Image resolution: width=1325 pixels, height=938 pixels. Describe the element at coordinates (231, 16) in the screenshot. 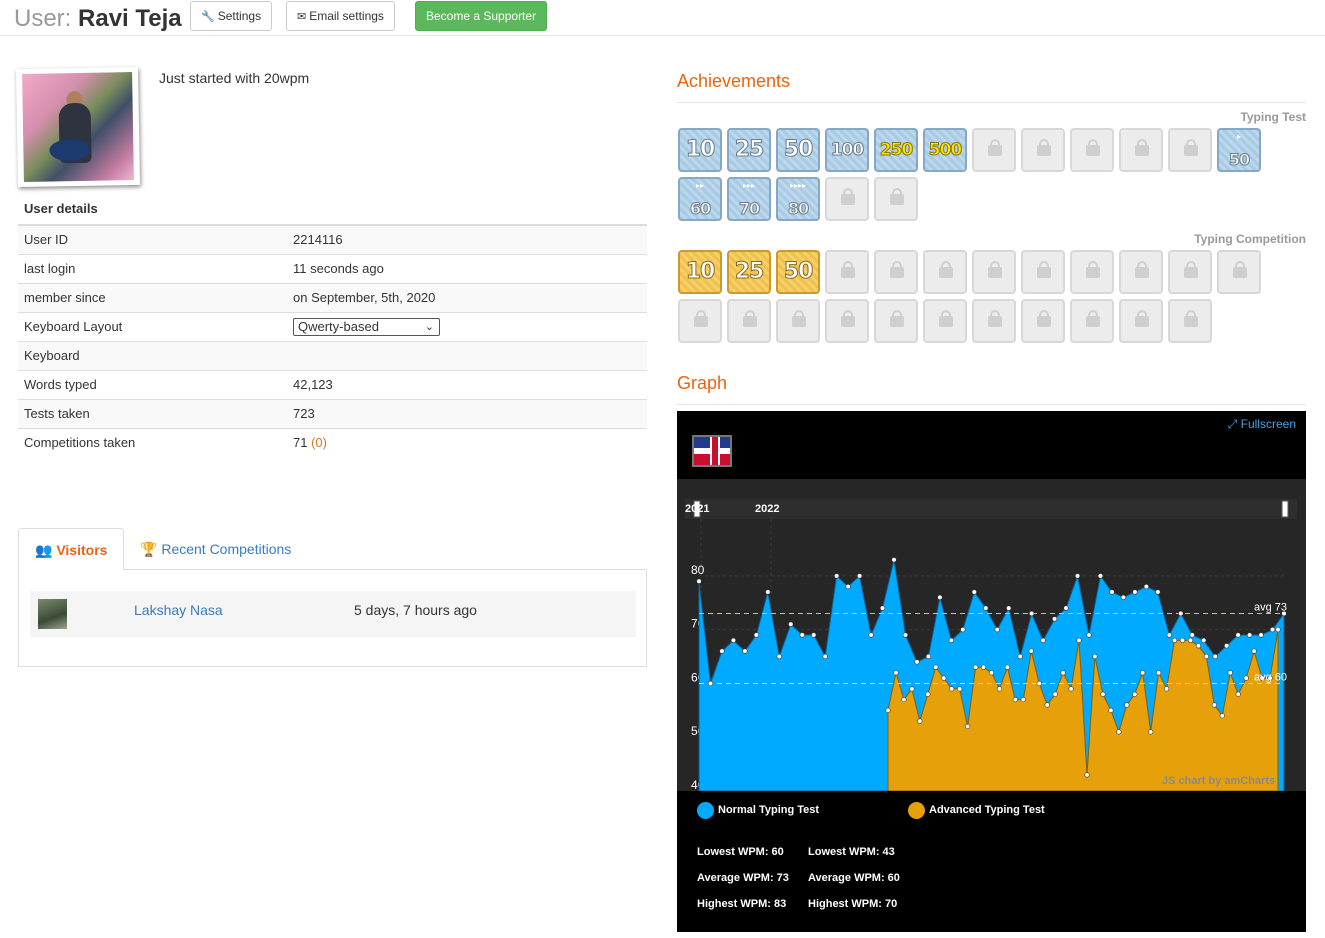

I see `settings-button: 🔧 Settings` at that location.